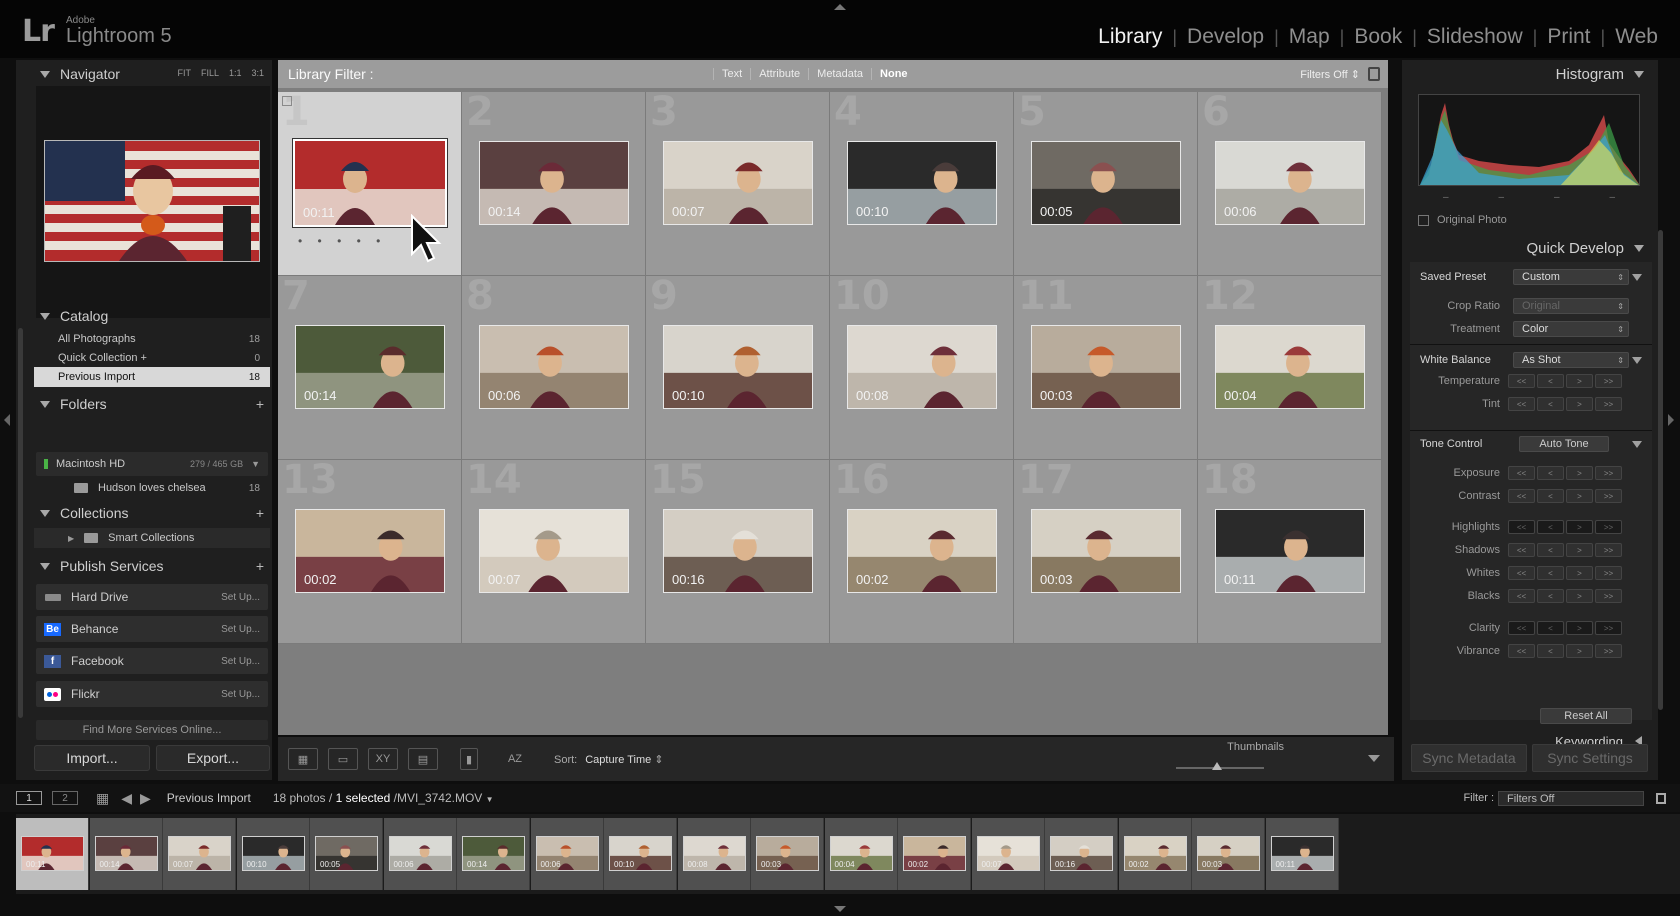 The image size is (1680, 916). Describe the element at coordinates (554, 551) in the screenshot. I see `video-thumbnail: 00:07` at that location.